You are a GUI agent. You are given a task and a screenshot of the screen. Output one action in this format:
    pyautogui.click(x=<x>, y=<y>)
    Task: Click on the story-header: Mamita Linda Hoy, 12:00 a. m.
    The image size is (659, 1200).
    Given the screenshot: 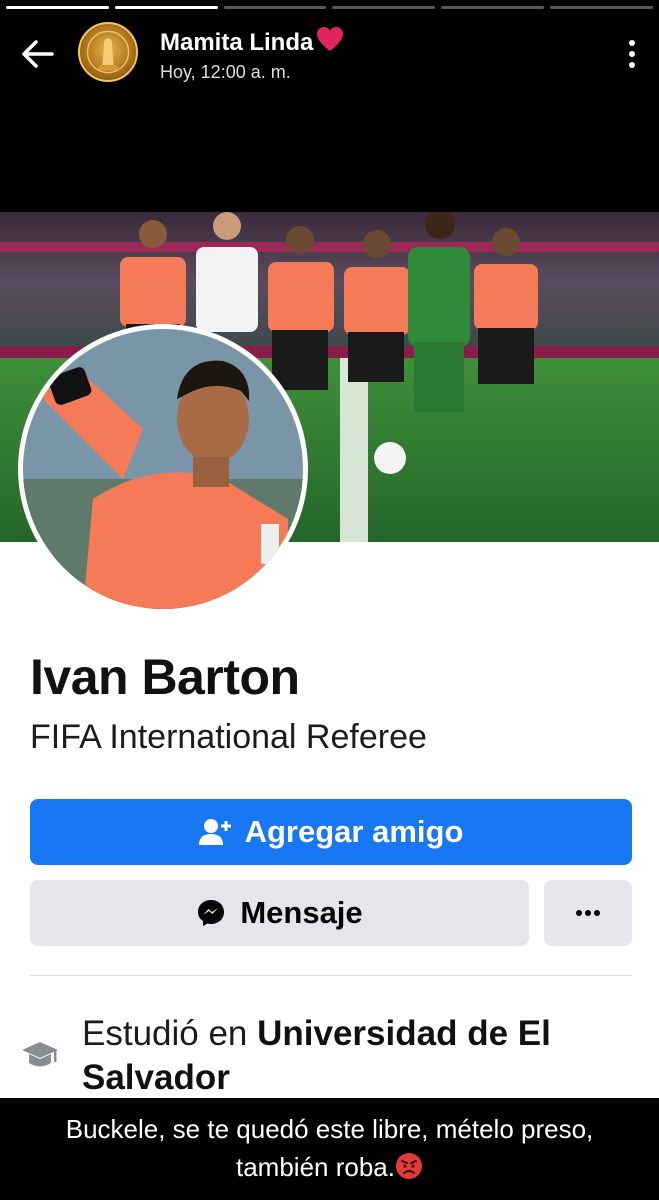 What is the action you would take?
    pyautogui.click(x=329, y=53)
    